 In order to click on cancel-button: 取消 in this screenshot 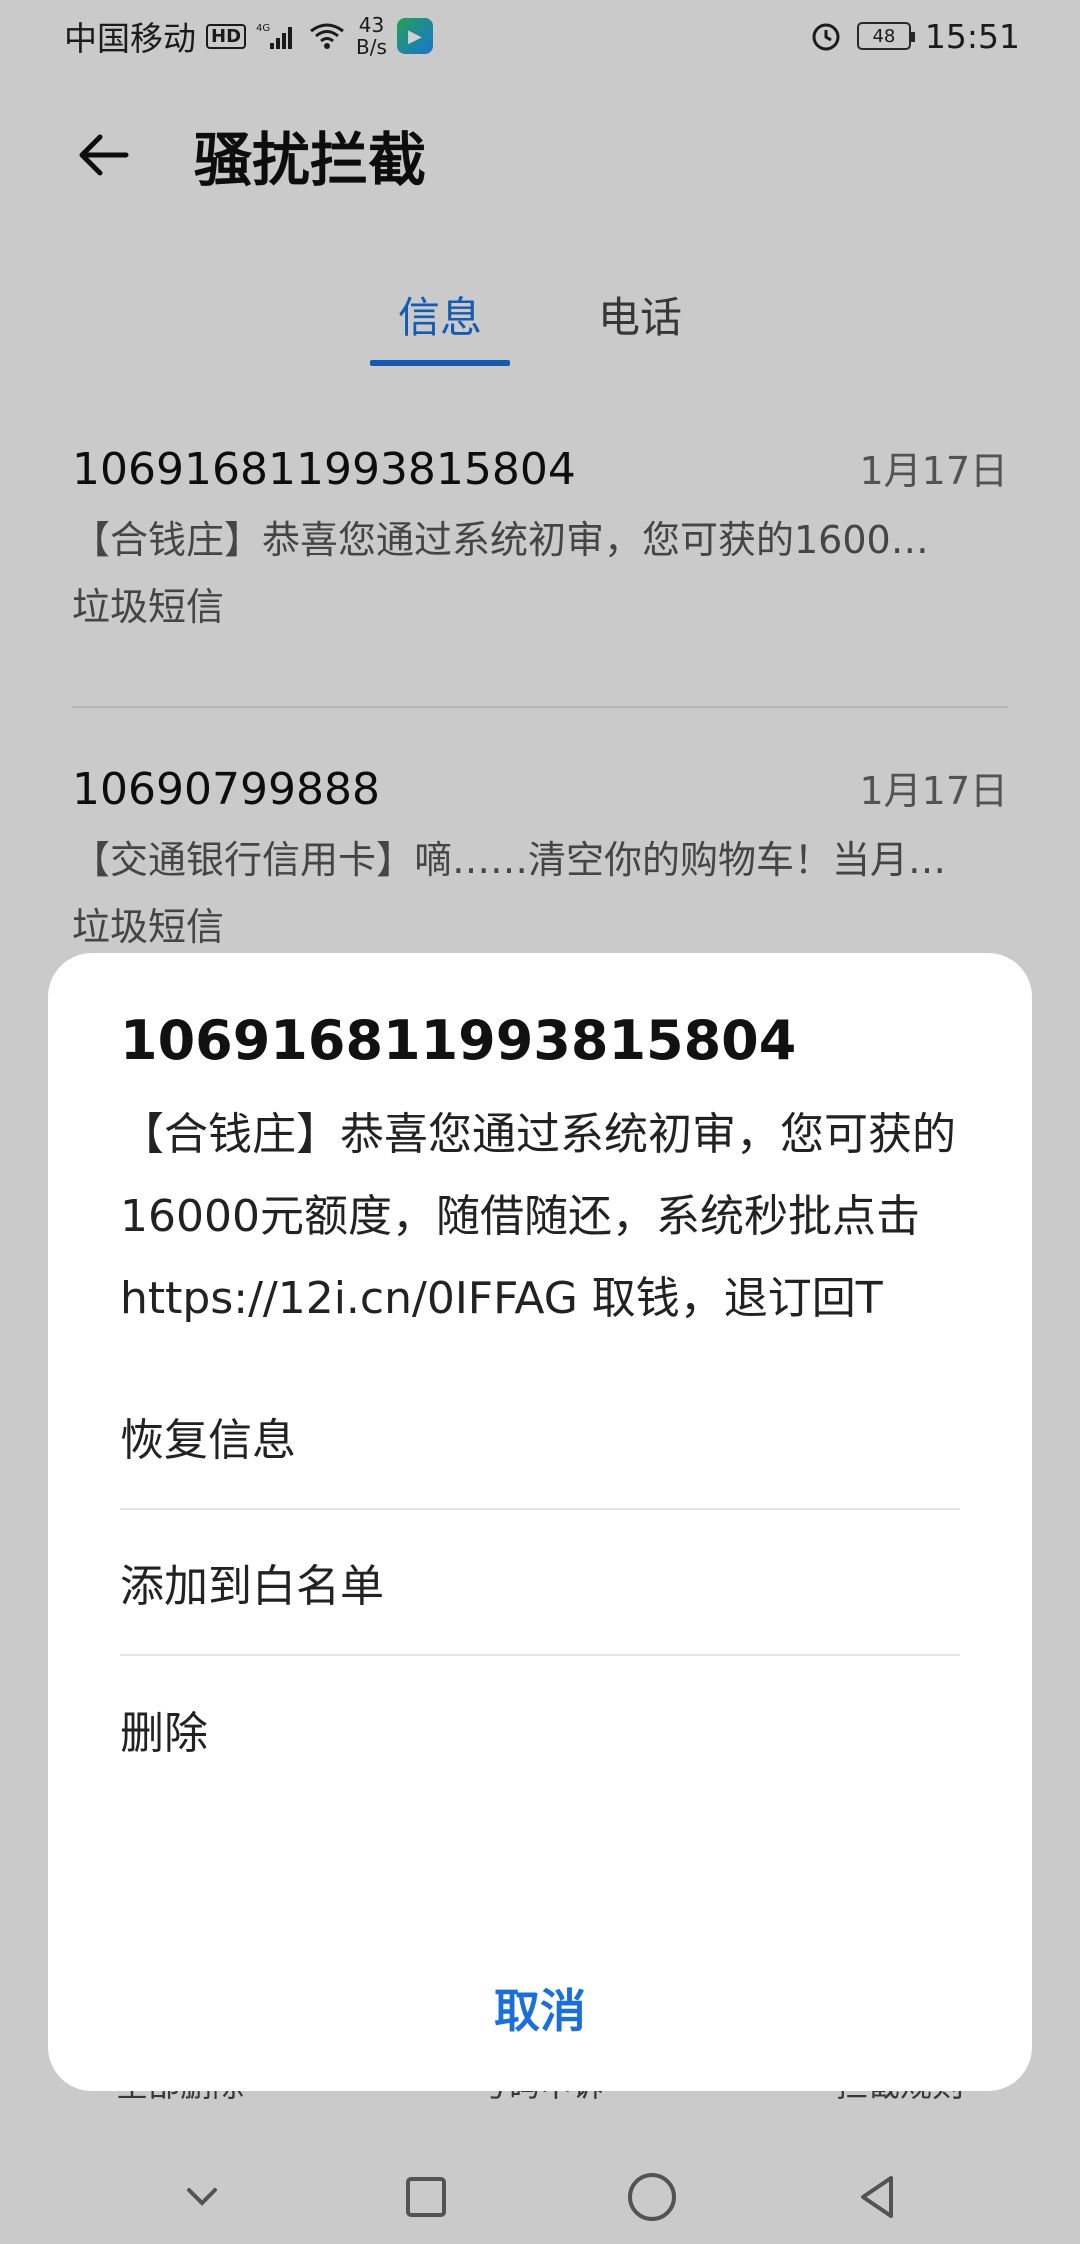, I will do `click(540, 2008)`.